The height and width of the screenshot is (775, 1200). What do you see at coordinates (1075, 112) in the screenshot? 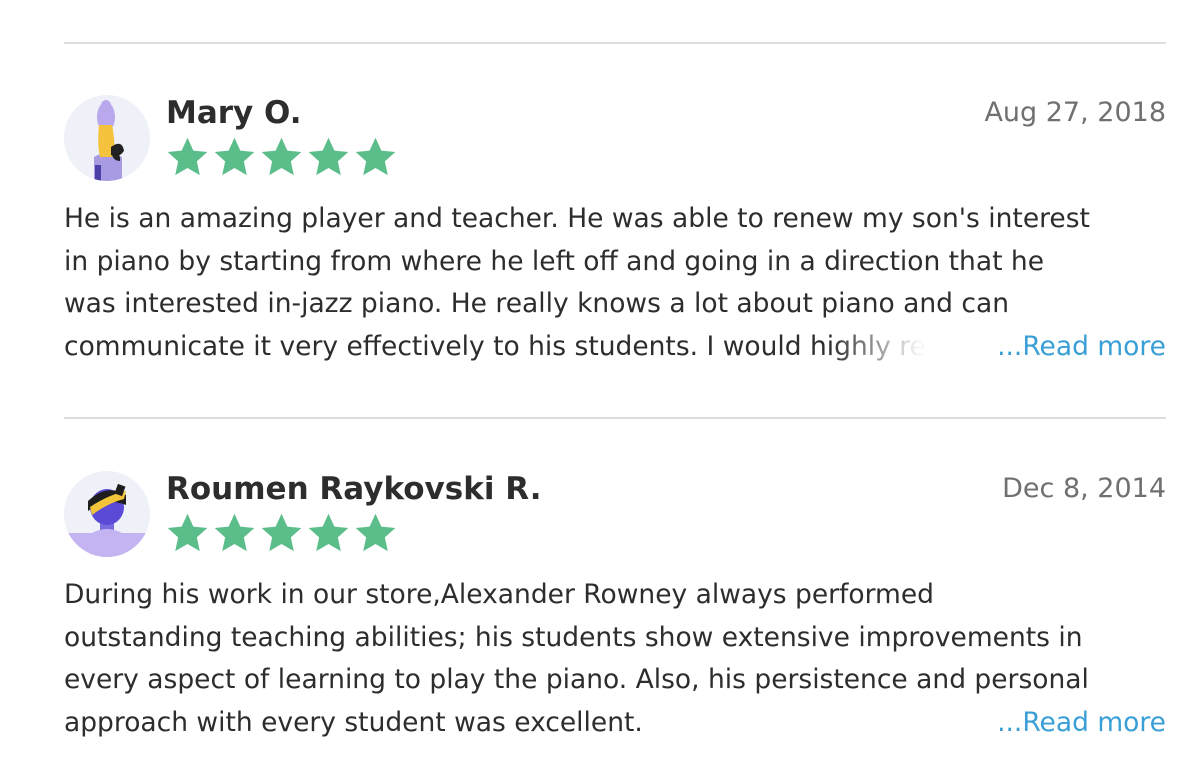
I see `review-date: Aug 27, 2018` at bounding box center [1075, 112].